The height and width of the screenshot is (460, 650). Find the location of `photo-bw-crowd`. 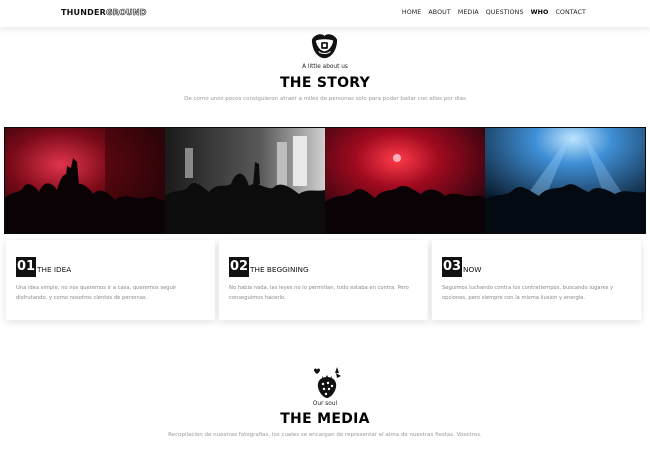

photo-bw-crowd is located at coordinates (245, 180).